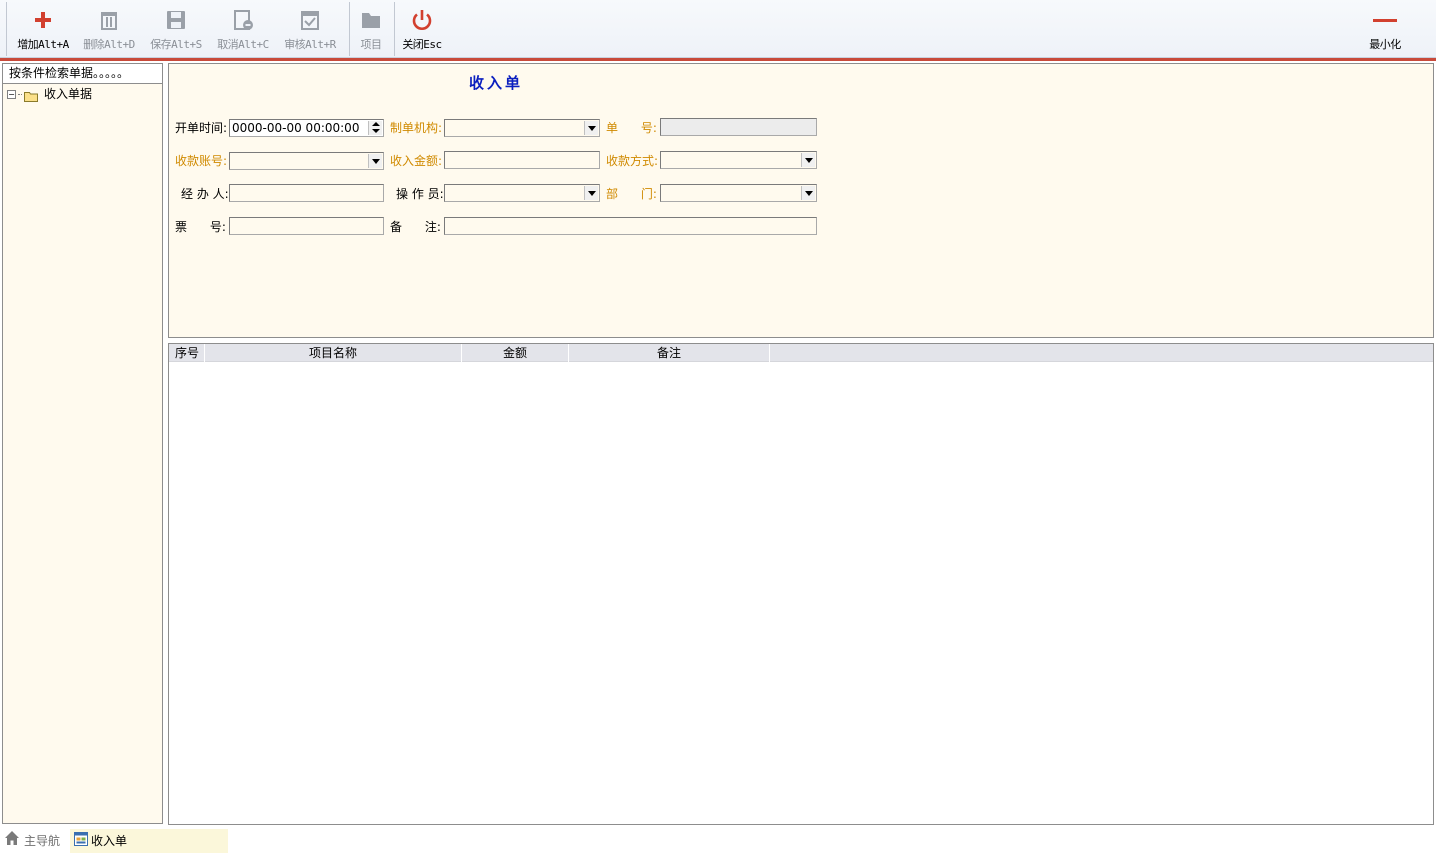  I want to click on operator-select, so click(522, 193).